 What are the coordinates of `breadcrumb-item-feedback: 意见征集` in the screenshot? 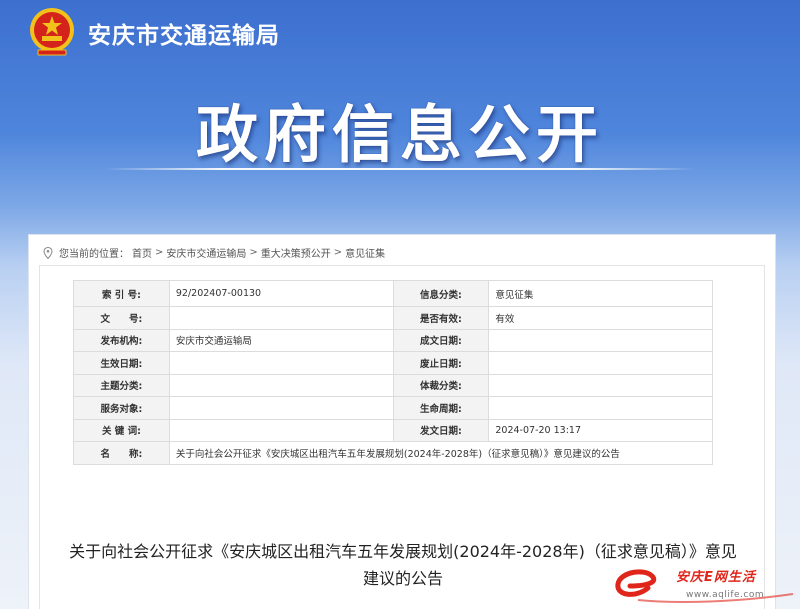 It's located at (365, 252).